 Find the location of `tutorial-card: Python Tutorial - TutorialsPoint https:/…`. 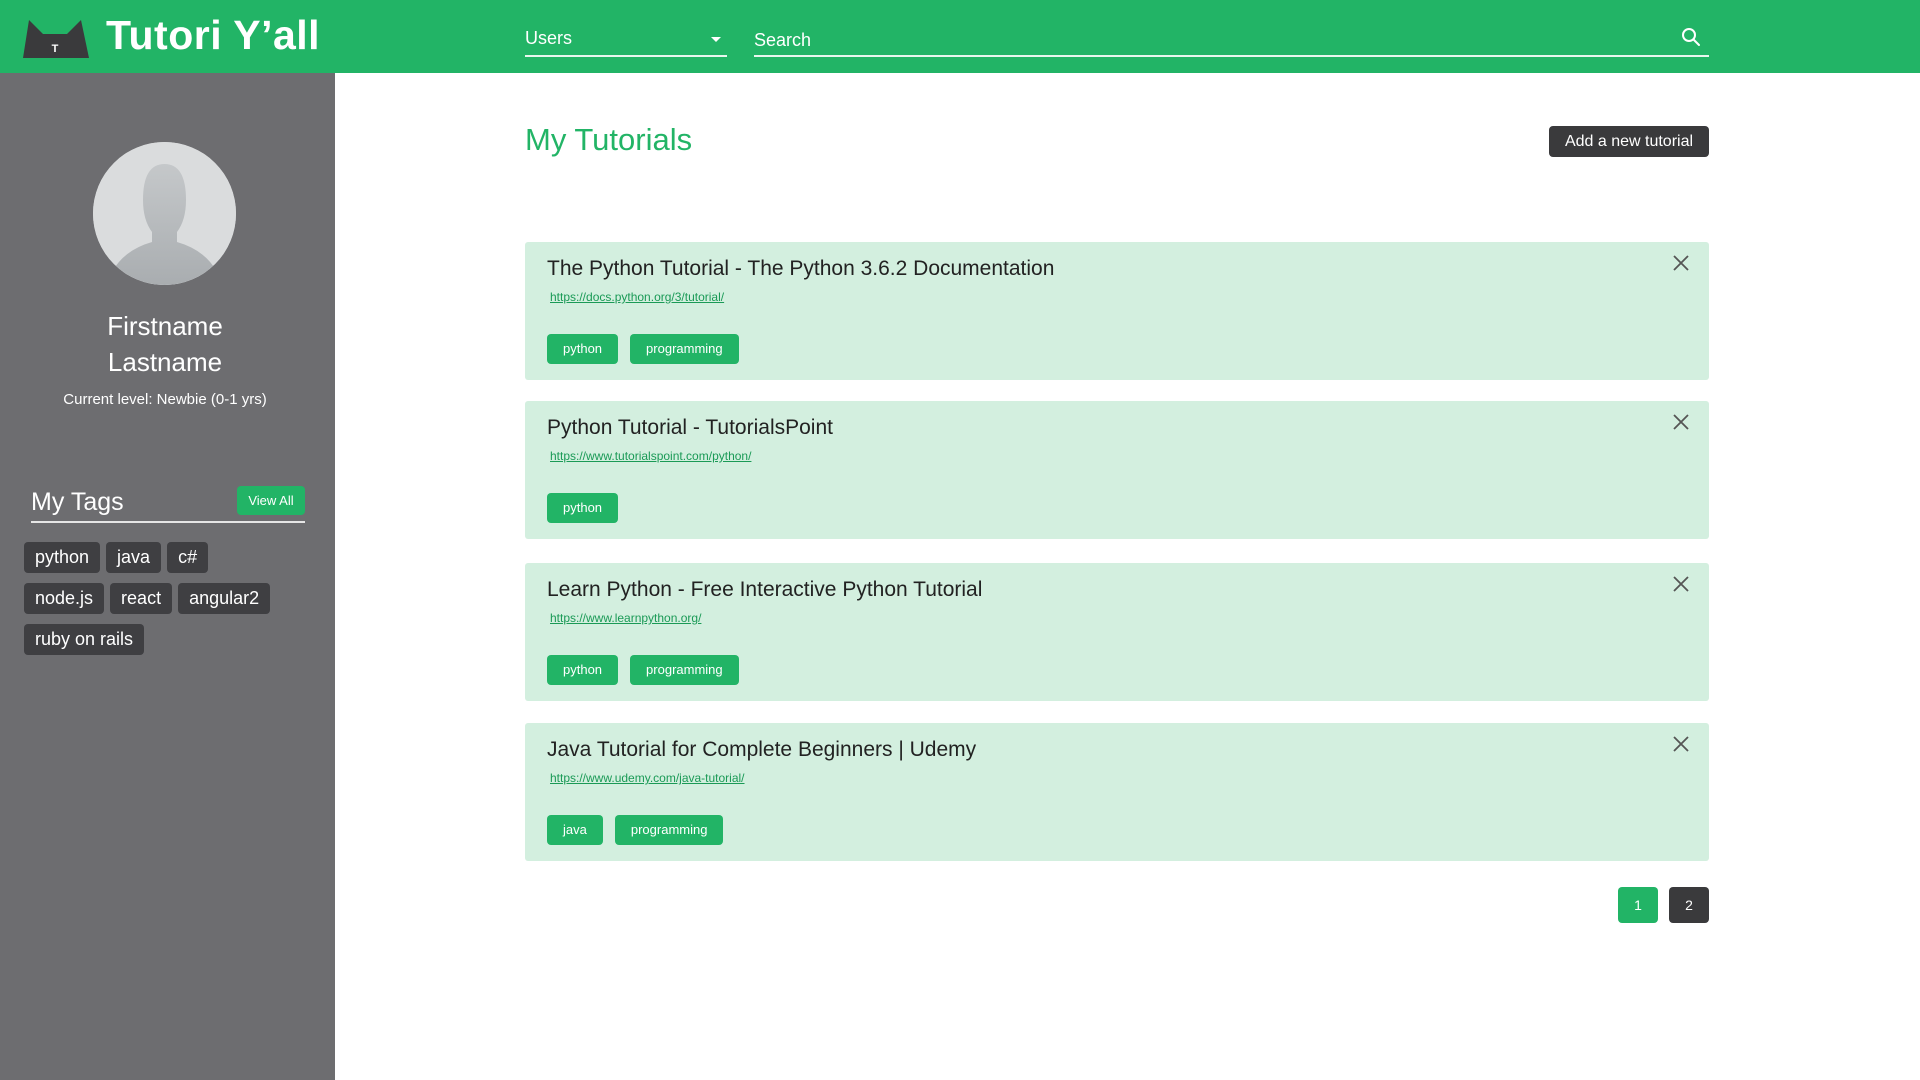

tutorial-card: Python Tutorial - TutorialsPoint https:/… is located at coordinates (1117, 470).